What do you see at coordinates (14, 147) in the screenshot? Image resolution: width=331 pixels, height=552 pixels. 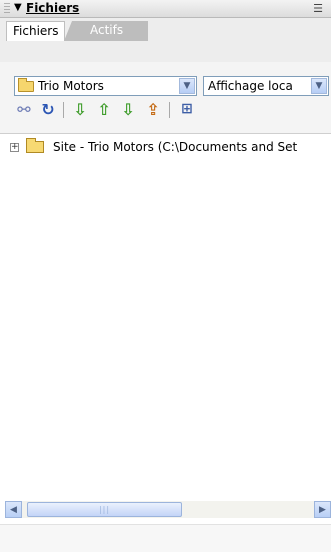 I see `expand-plus-icon: +` at bounding box center [14, 147].